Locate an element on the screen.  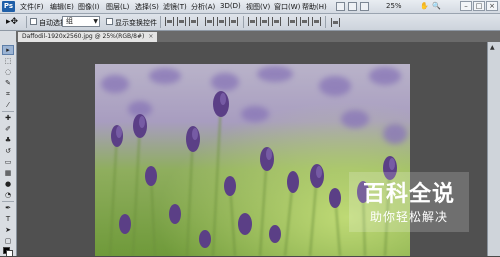
close-tab-icon: × is located at coordinates (150, 36).